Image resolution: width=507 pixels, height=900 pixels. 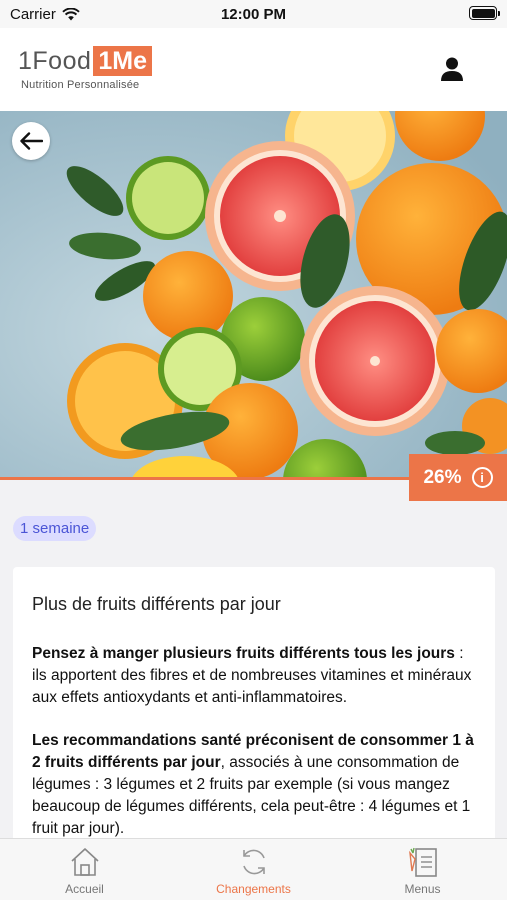 I want to click on info-icon: i, so click(x=482, y=477).